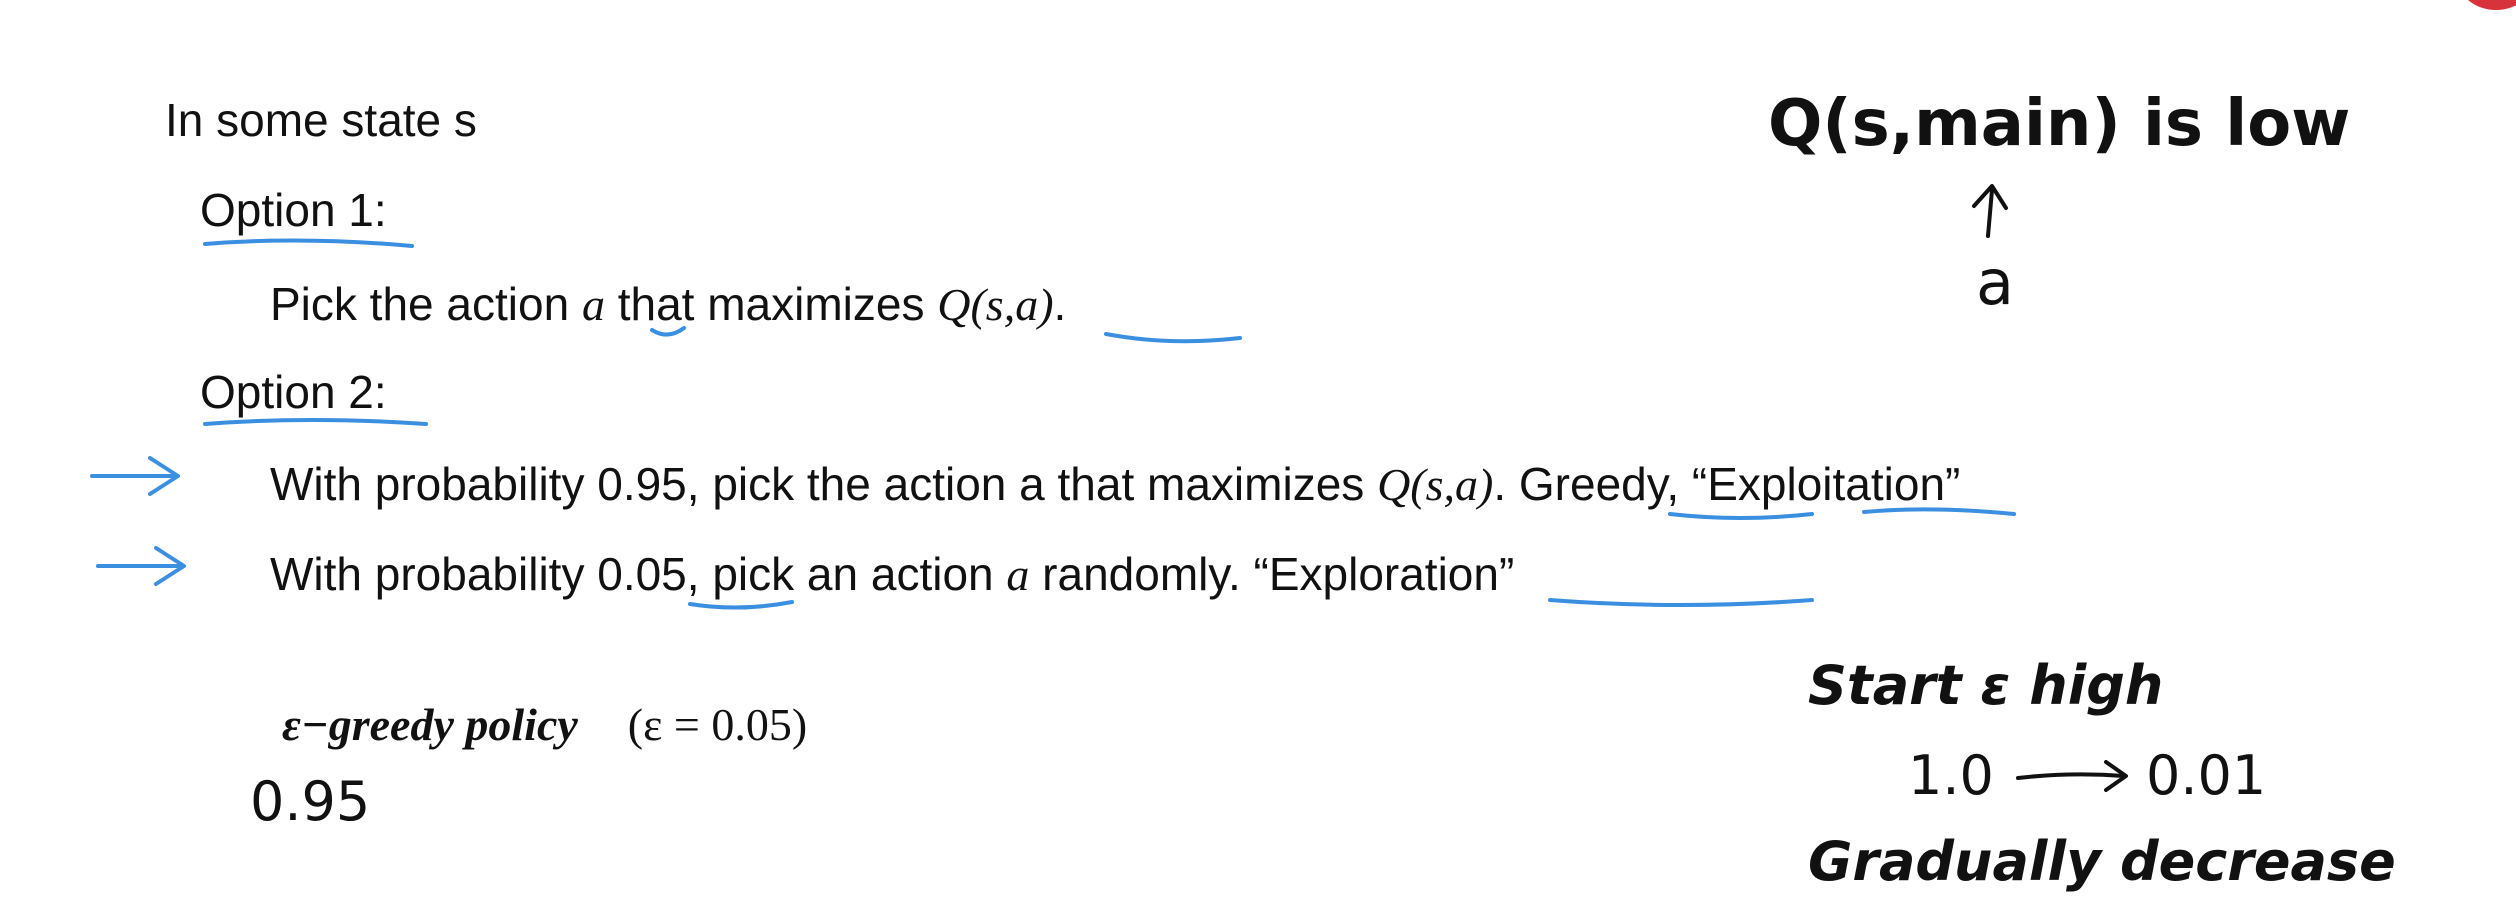 The height and width of the screenshot is (914, 2516). What do you see at coordinates (668, 331) in the screenshot?
I see `underline-action-var` at bounding box center [668, 331].